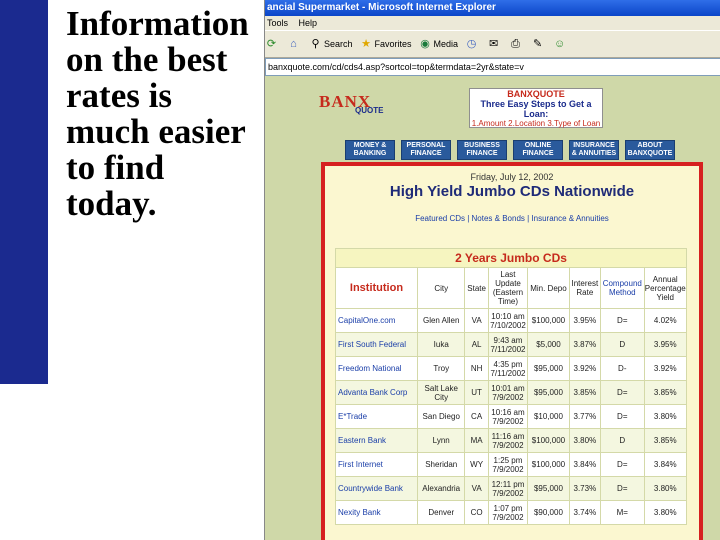  What do you see at coordinates (376, 416) in the screenshot?
I see `cell-institution: E*Trade` at bounding box center [376, 416].